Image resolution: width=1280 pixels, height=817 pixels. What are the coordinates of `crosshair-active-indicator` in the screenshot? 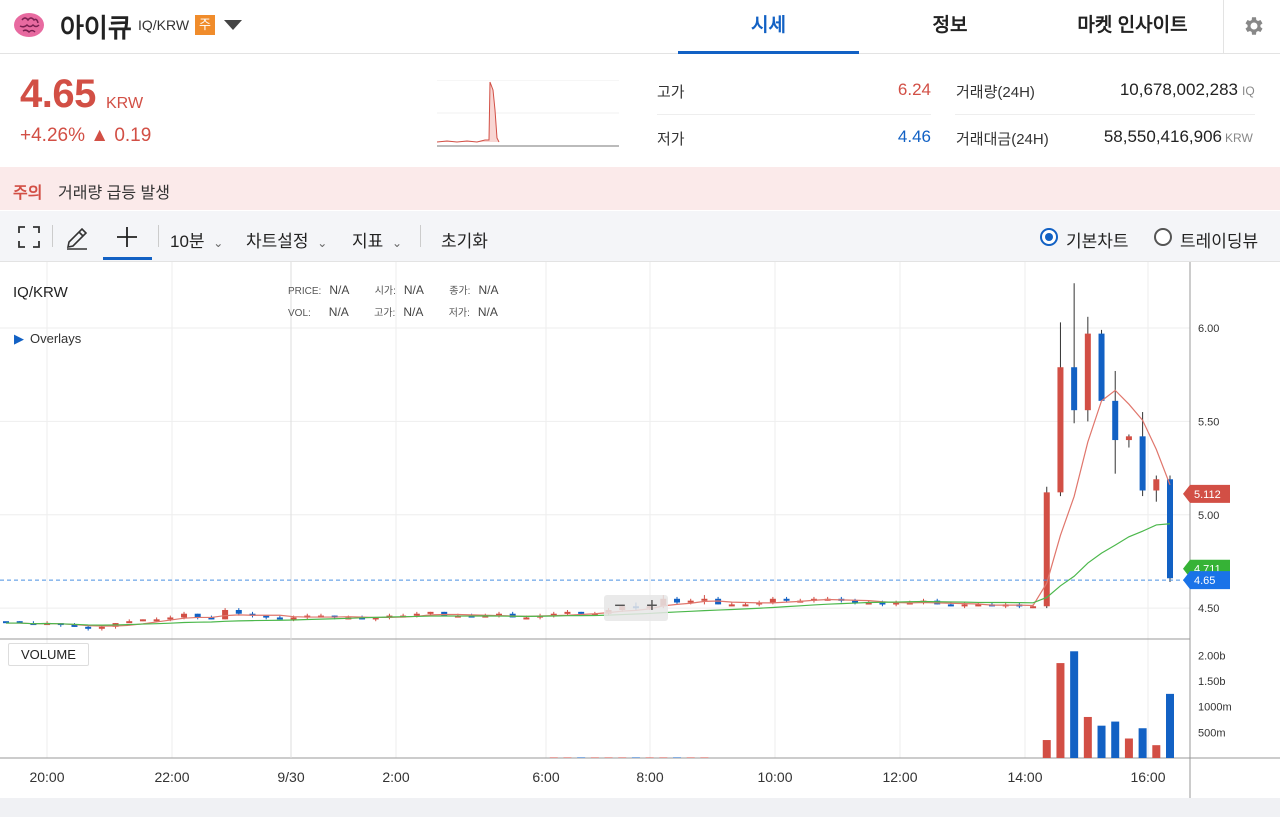 It's located at (127, 258).